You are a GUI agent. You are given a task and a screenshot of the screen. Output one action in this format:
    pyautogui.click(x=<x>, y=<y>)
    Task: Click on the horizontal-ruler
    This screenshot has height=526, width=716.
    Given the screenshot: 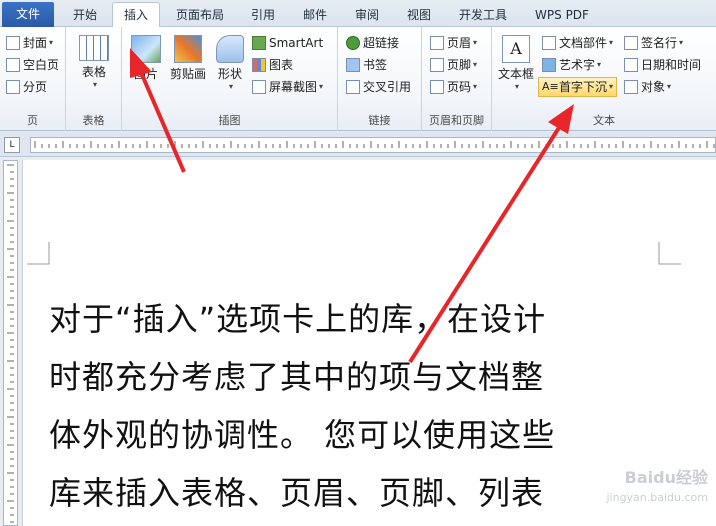 What is the action you would take?
    pyautogui.click(x=373, y=145)
    